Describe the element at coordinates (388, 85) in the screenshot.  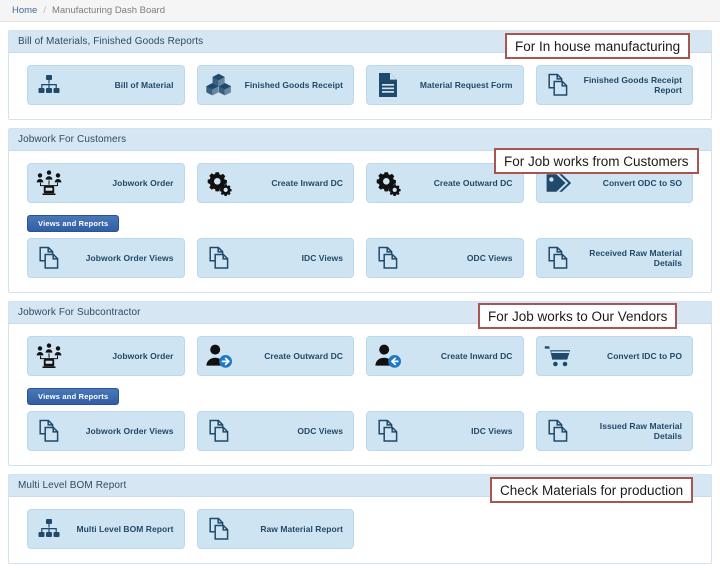
I see `document-icon` at that location.